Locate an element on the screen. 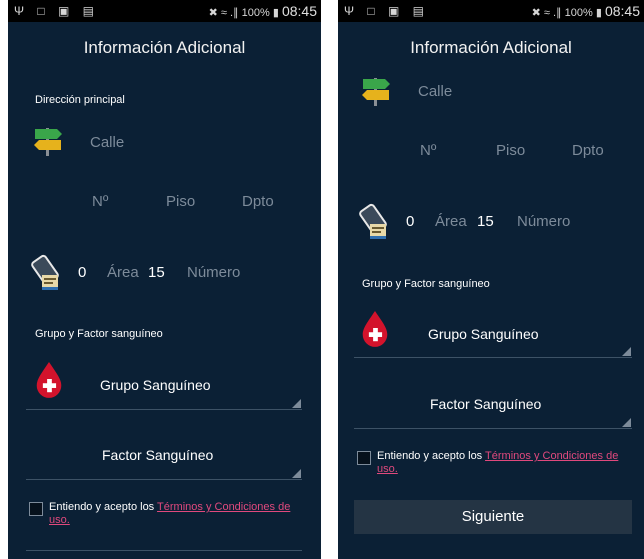  next-button: Siguiente is located at coordinates (493, 517).